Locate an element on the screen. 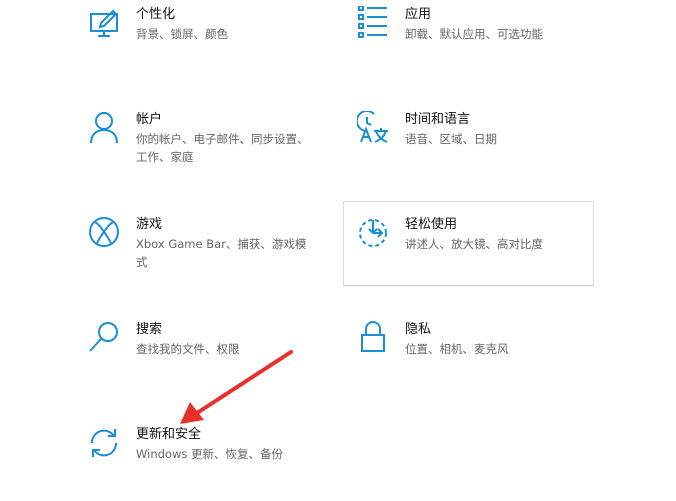  tile-description: Xbox Game Bar、捕获、游戏模式 is located at coordinates (221, 253).